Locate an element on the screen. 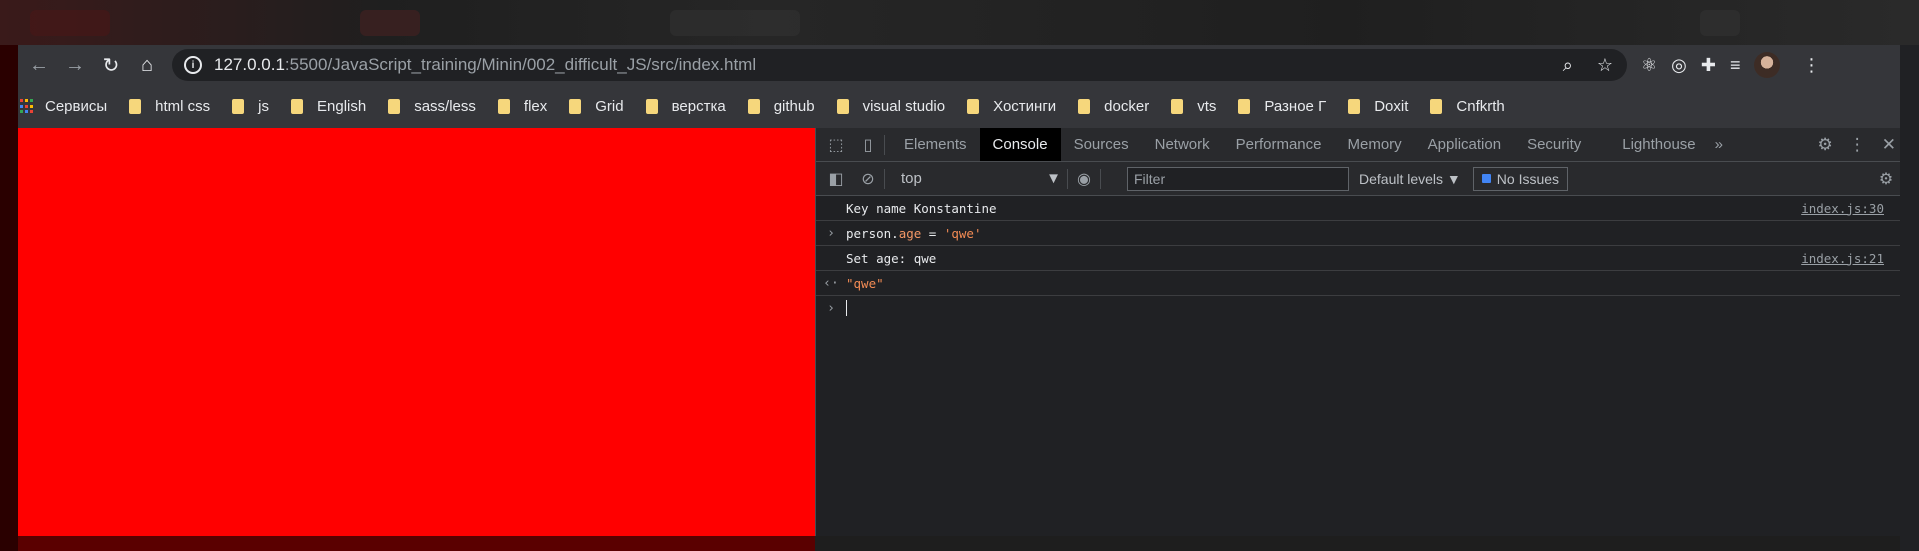 This screenshot has height=551, width=1919. bookmark-folder: Разное Г is located at coordinates (1282, 106).